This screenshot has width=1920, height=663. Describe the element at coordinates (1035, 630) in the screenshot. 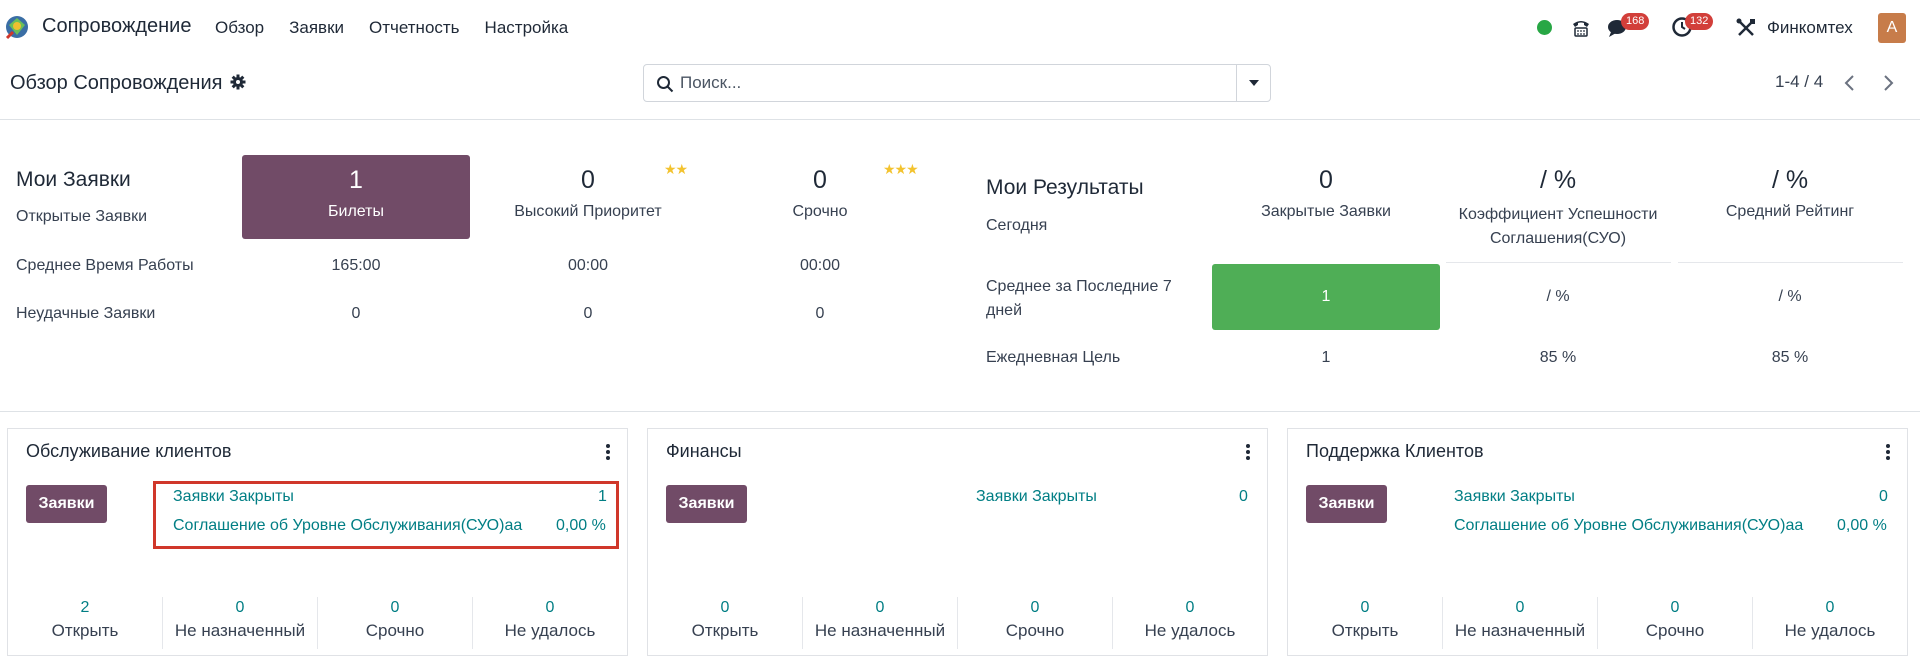

I see `stat-label: Срочно` at that location.